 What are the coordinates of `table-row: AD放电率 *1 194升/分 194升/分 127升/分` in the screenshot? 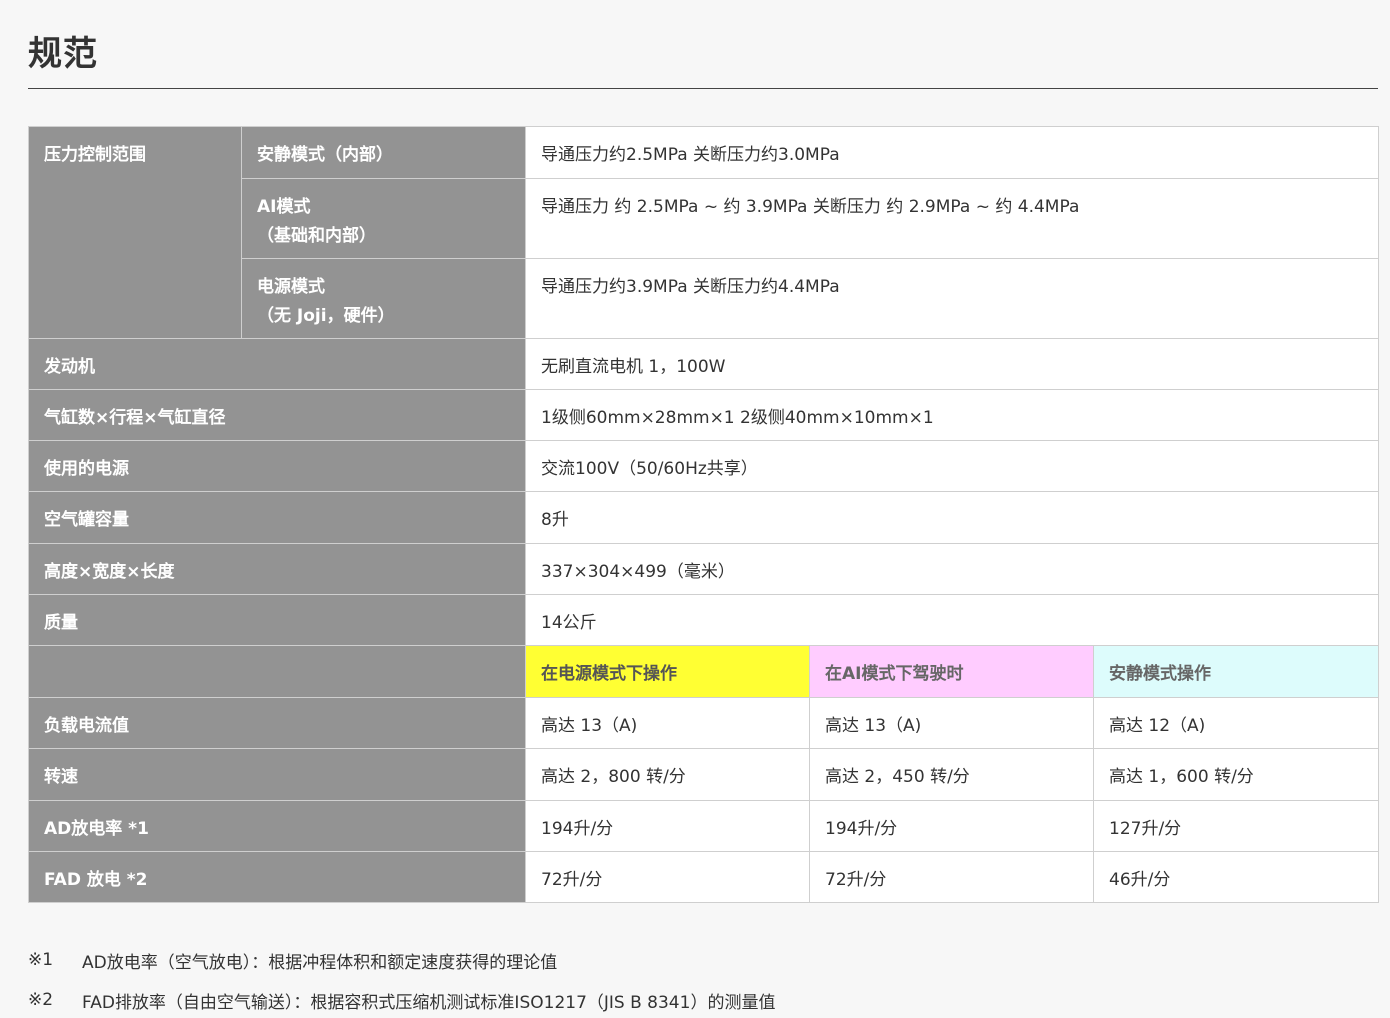 It's located at (703, 826).